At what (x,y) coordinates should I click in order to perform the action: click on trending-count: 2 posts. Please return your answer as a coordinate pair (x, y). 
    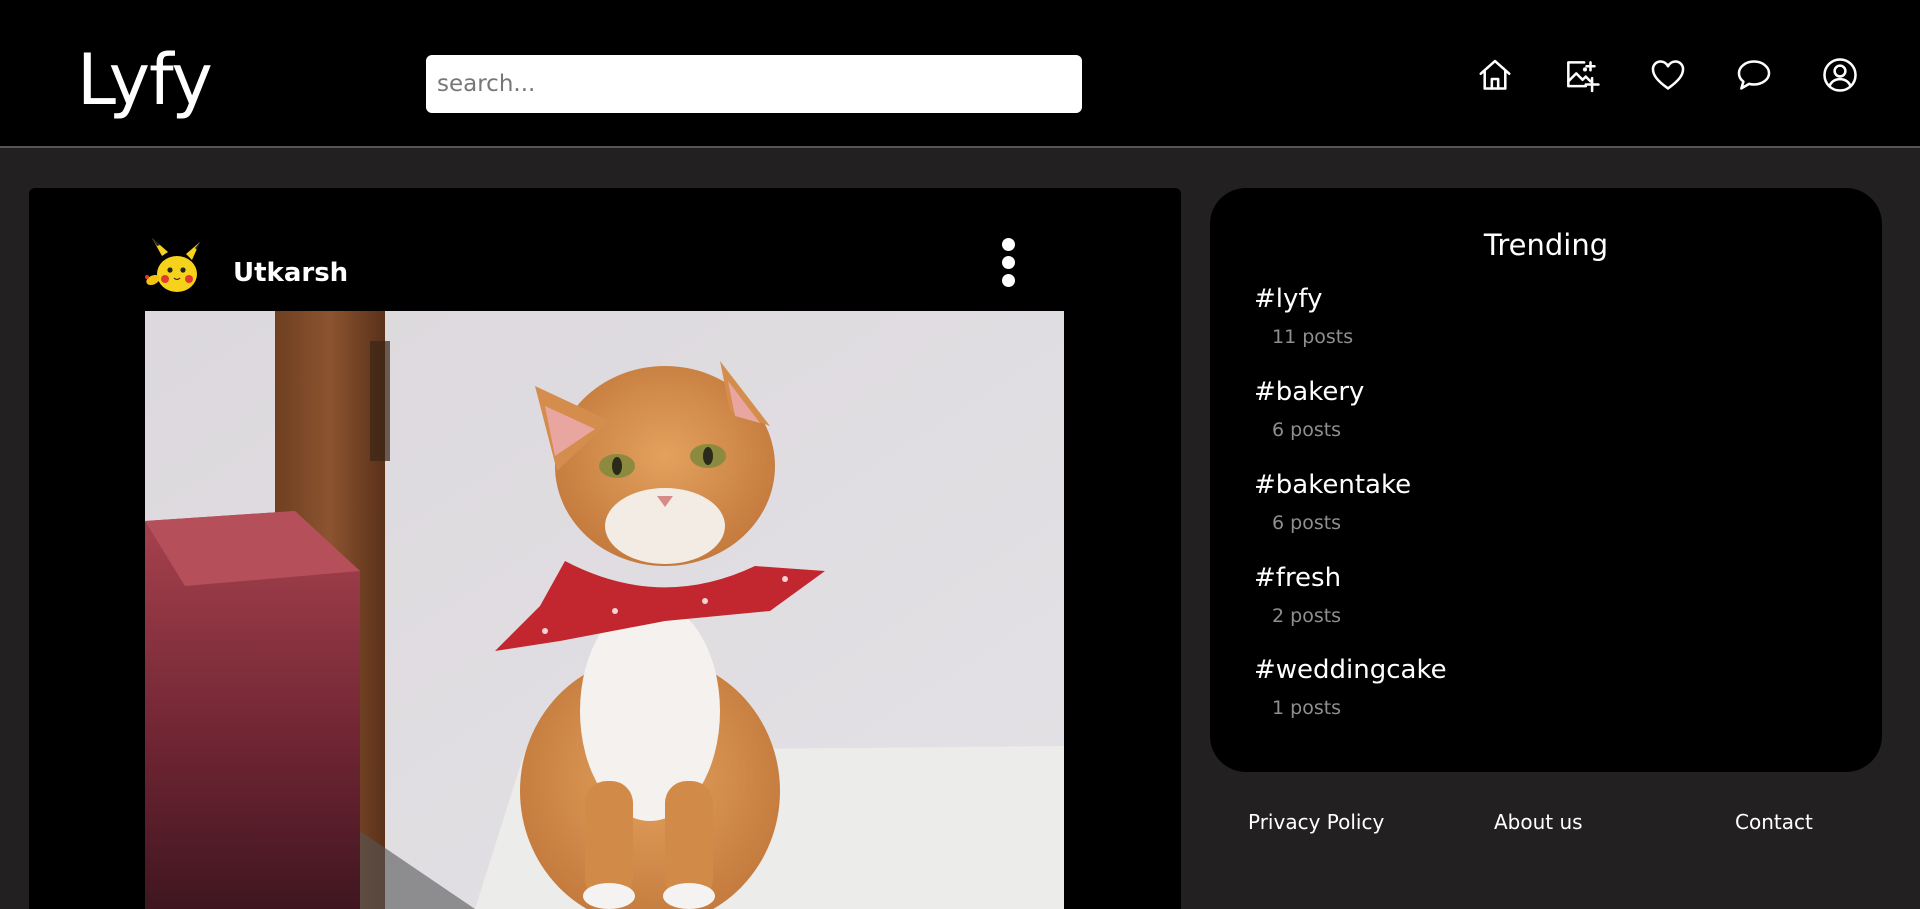
    Looking at the image, I should click on (1307, 616).